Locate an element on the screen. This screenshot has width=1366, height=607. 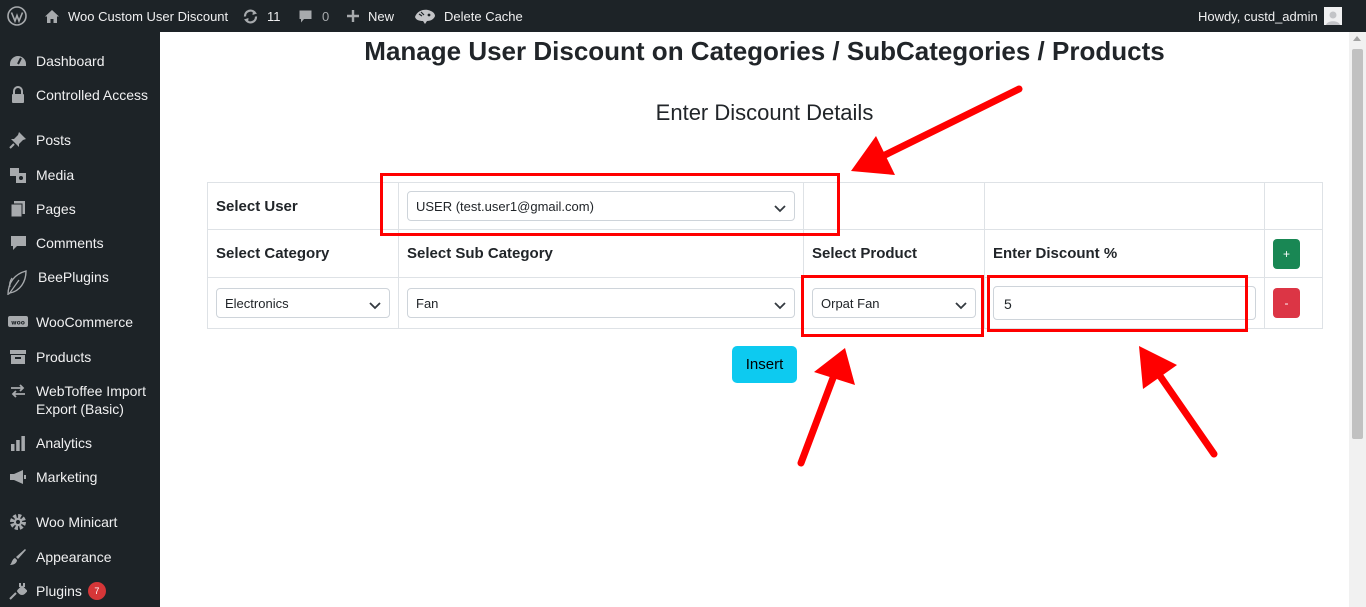
comments-link: 0 is located at coordinates (313, 16).